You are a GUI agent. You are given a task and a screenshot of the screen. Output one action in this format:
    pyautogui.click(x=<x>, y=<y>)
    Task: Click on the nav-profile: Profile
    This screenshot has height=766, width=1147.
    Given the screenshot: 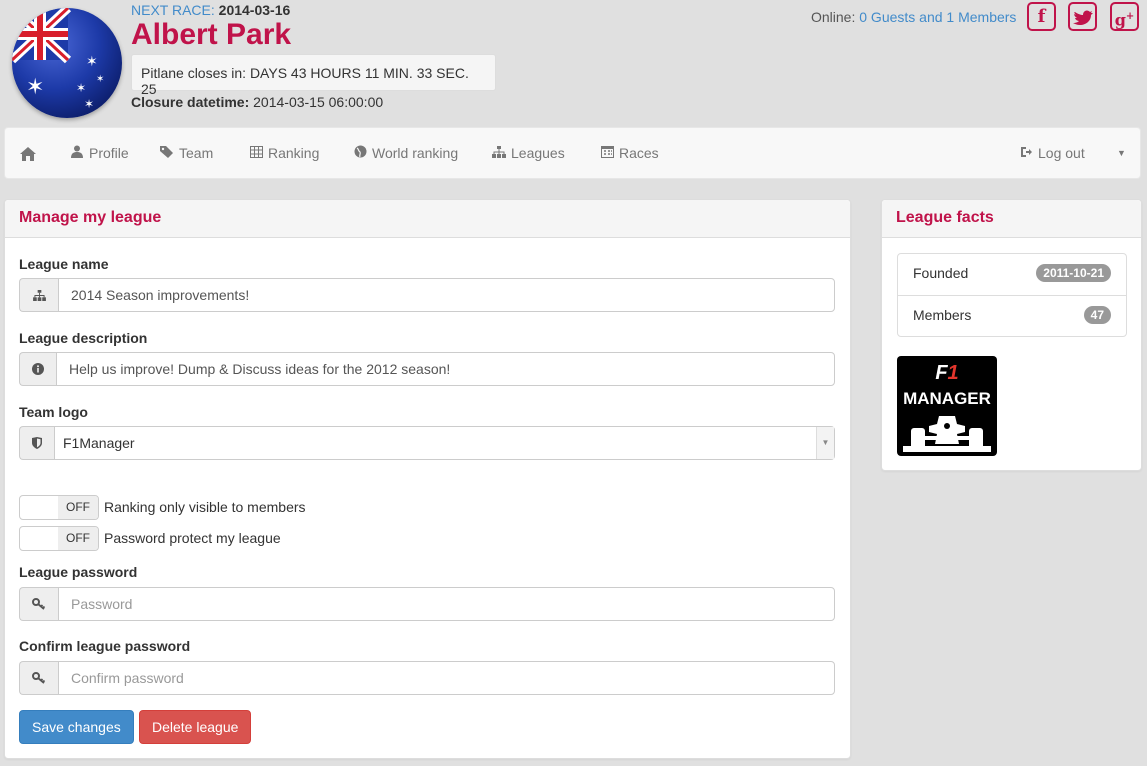 What is the action you would take?
    pyautogui.click(x=99, y=153)
    